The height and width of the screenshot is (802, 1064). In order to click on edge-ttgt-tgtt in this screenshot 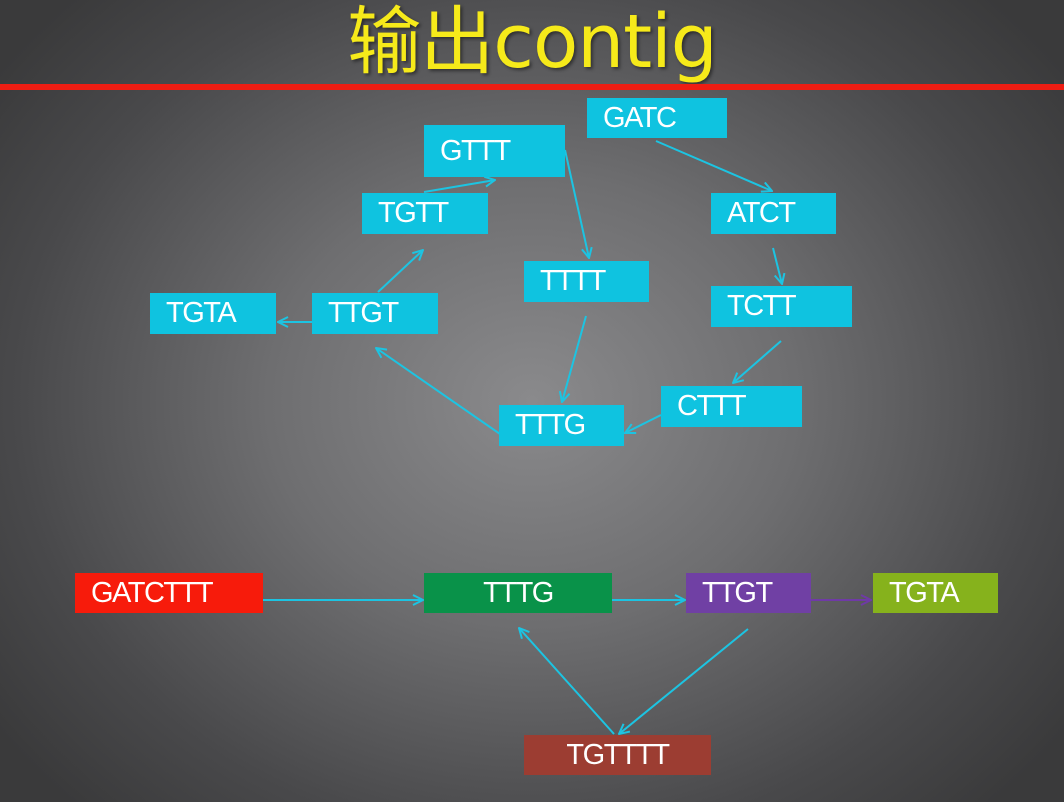, I will do `click(400, 271)`.